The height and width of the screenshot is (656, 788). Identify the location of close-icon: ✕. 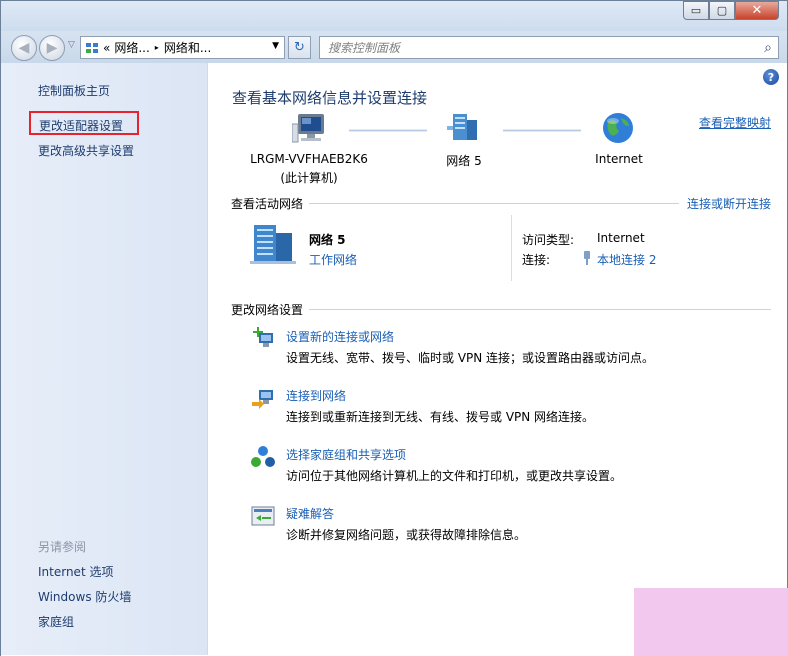
(757, 10).